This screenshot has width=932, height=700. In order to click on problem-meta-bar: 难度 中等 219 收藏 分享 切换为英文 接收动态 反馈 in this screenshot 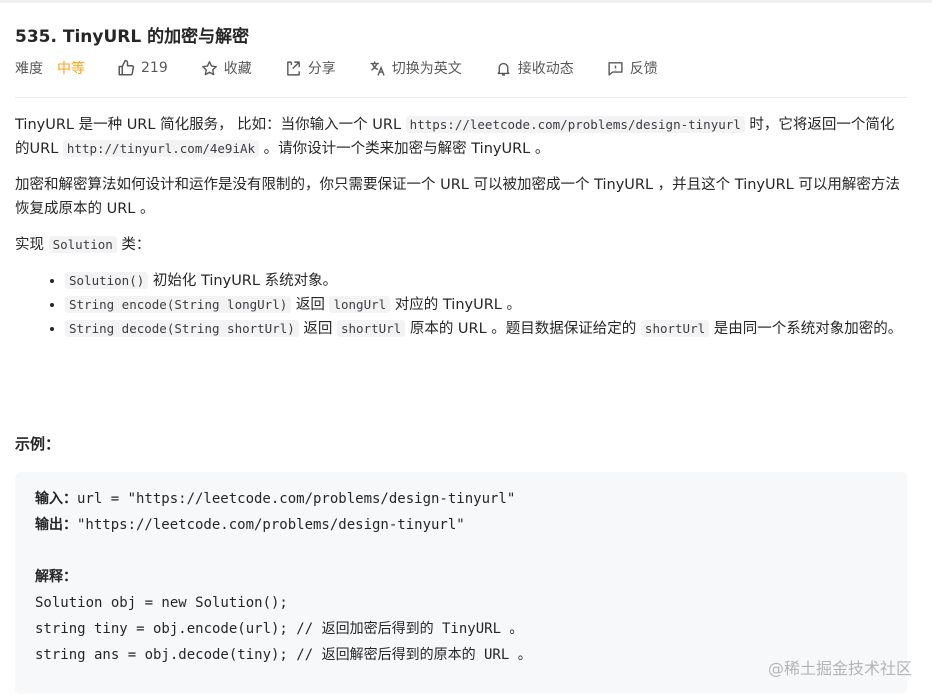, I will do `click(353, 68)`.